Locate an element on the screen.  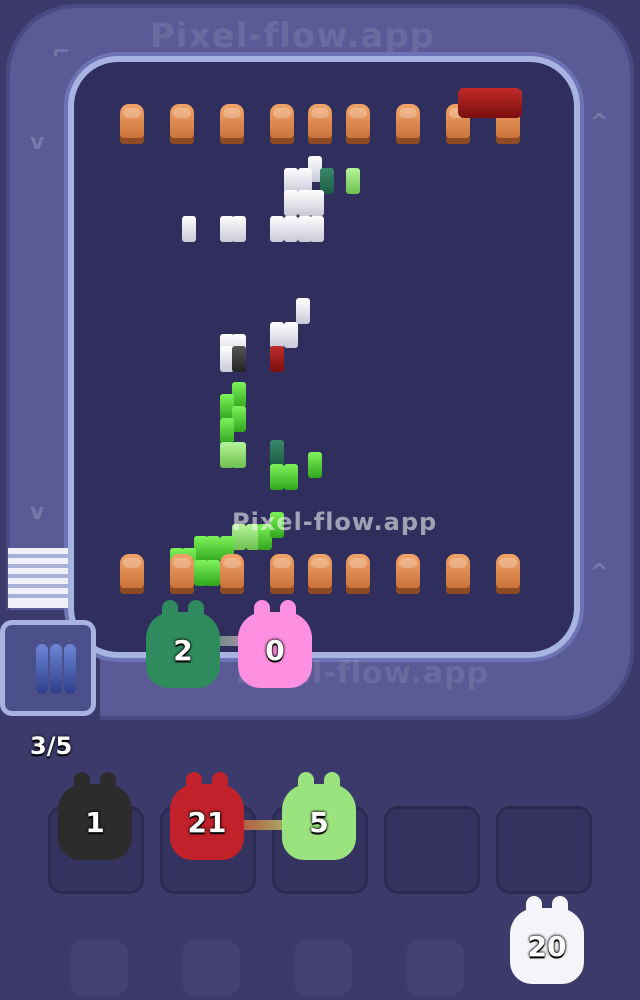
critter-dispenser is located at coordinates (48, 668).